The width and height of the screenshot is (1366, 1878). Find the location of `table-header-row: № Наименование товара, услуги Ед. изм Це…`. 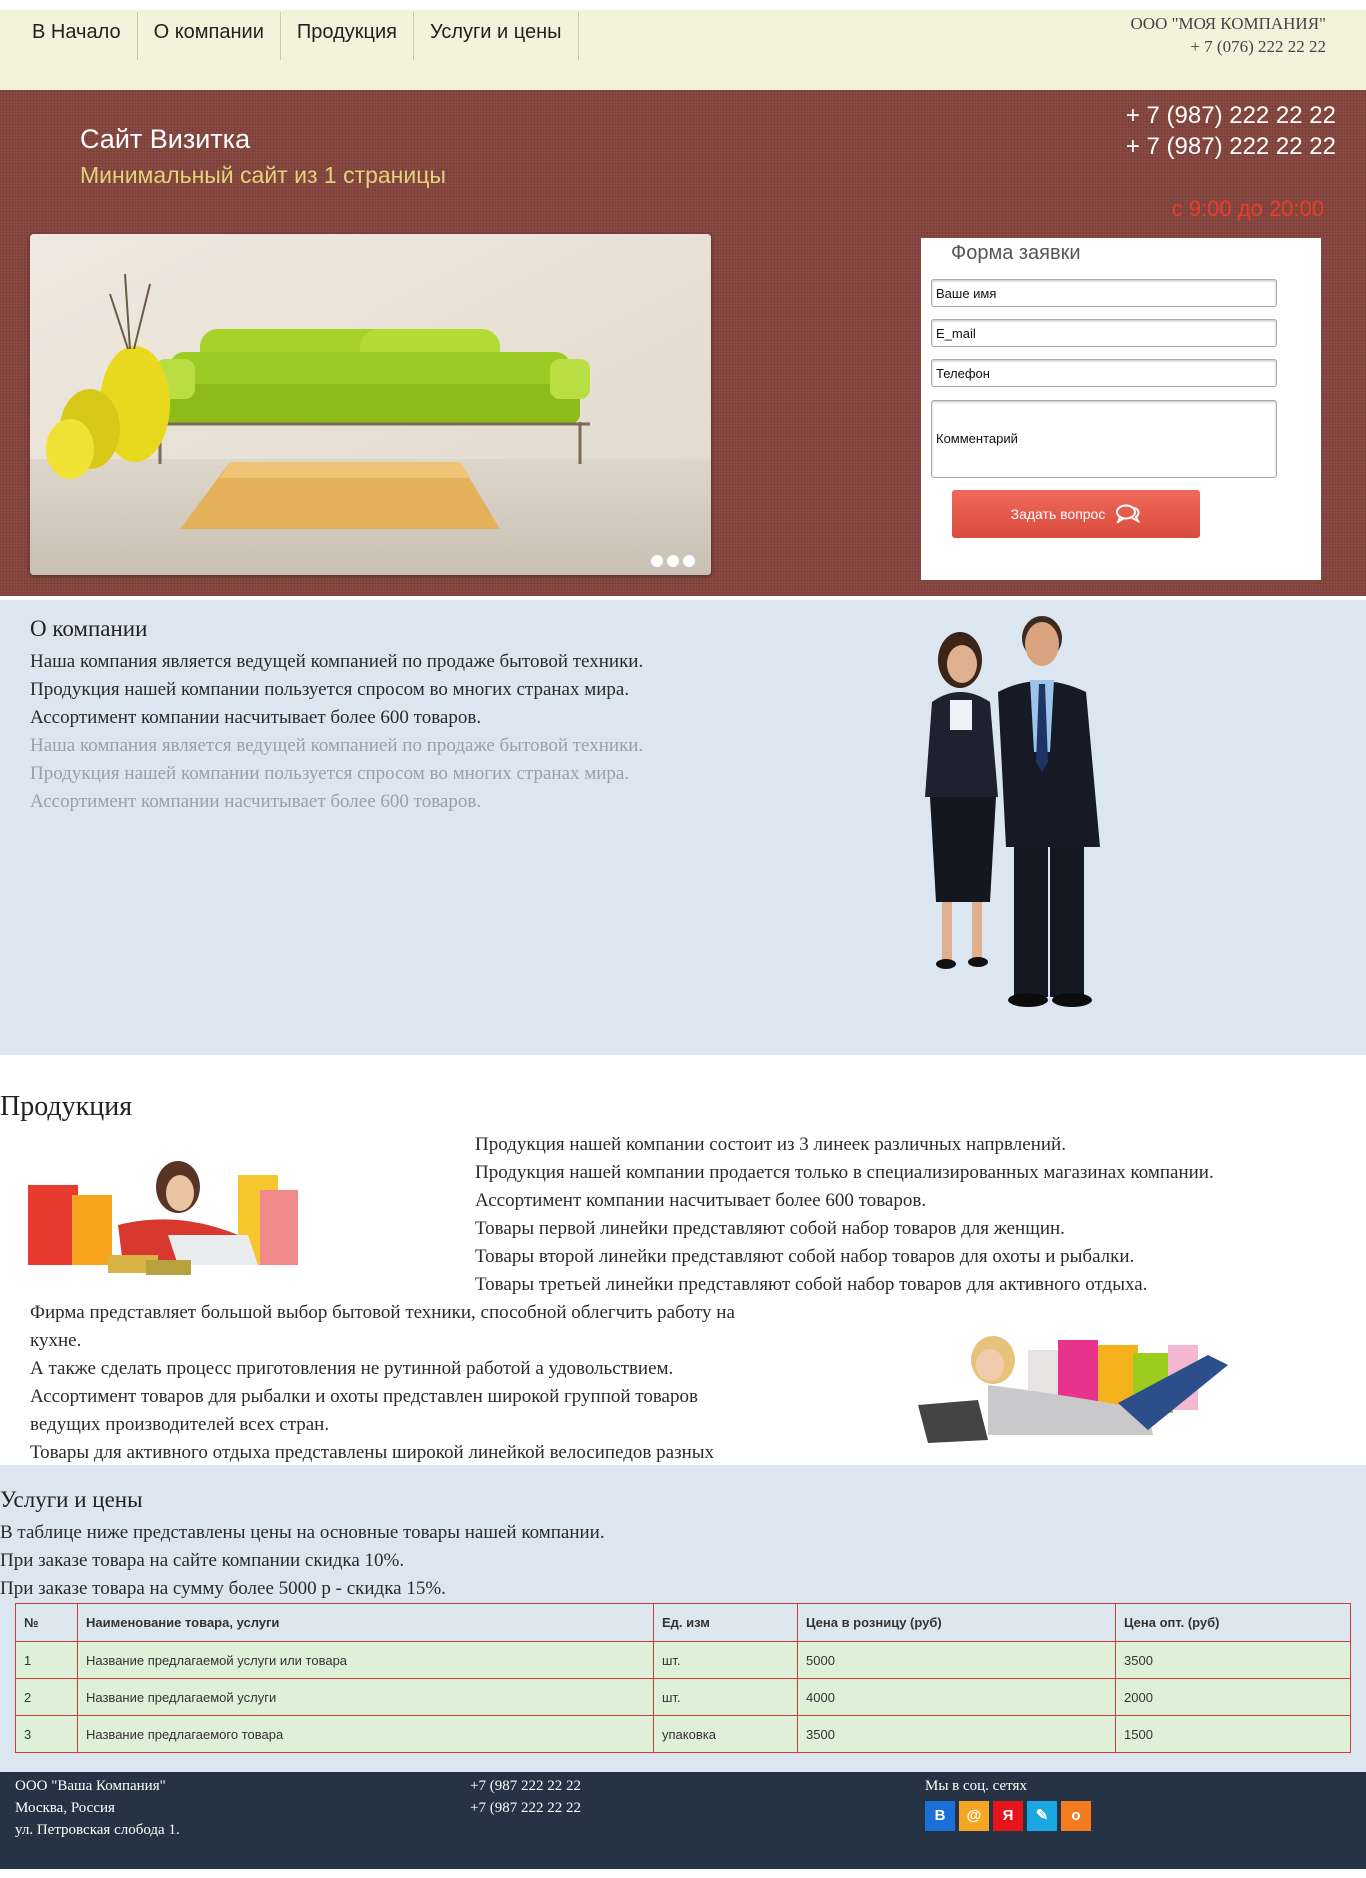

table-header-row: № Наименование товара, услуги Ед. изм Це… is located at coordinates (683, 1622).